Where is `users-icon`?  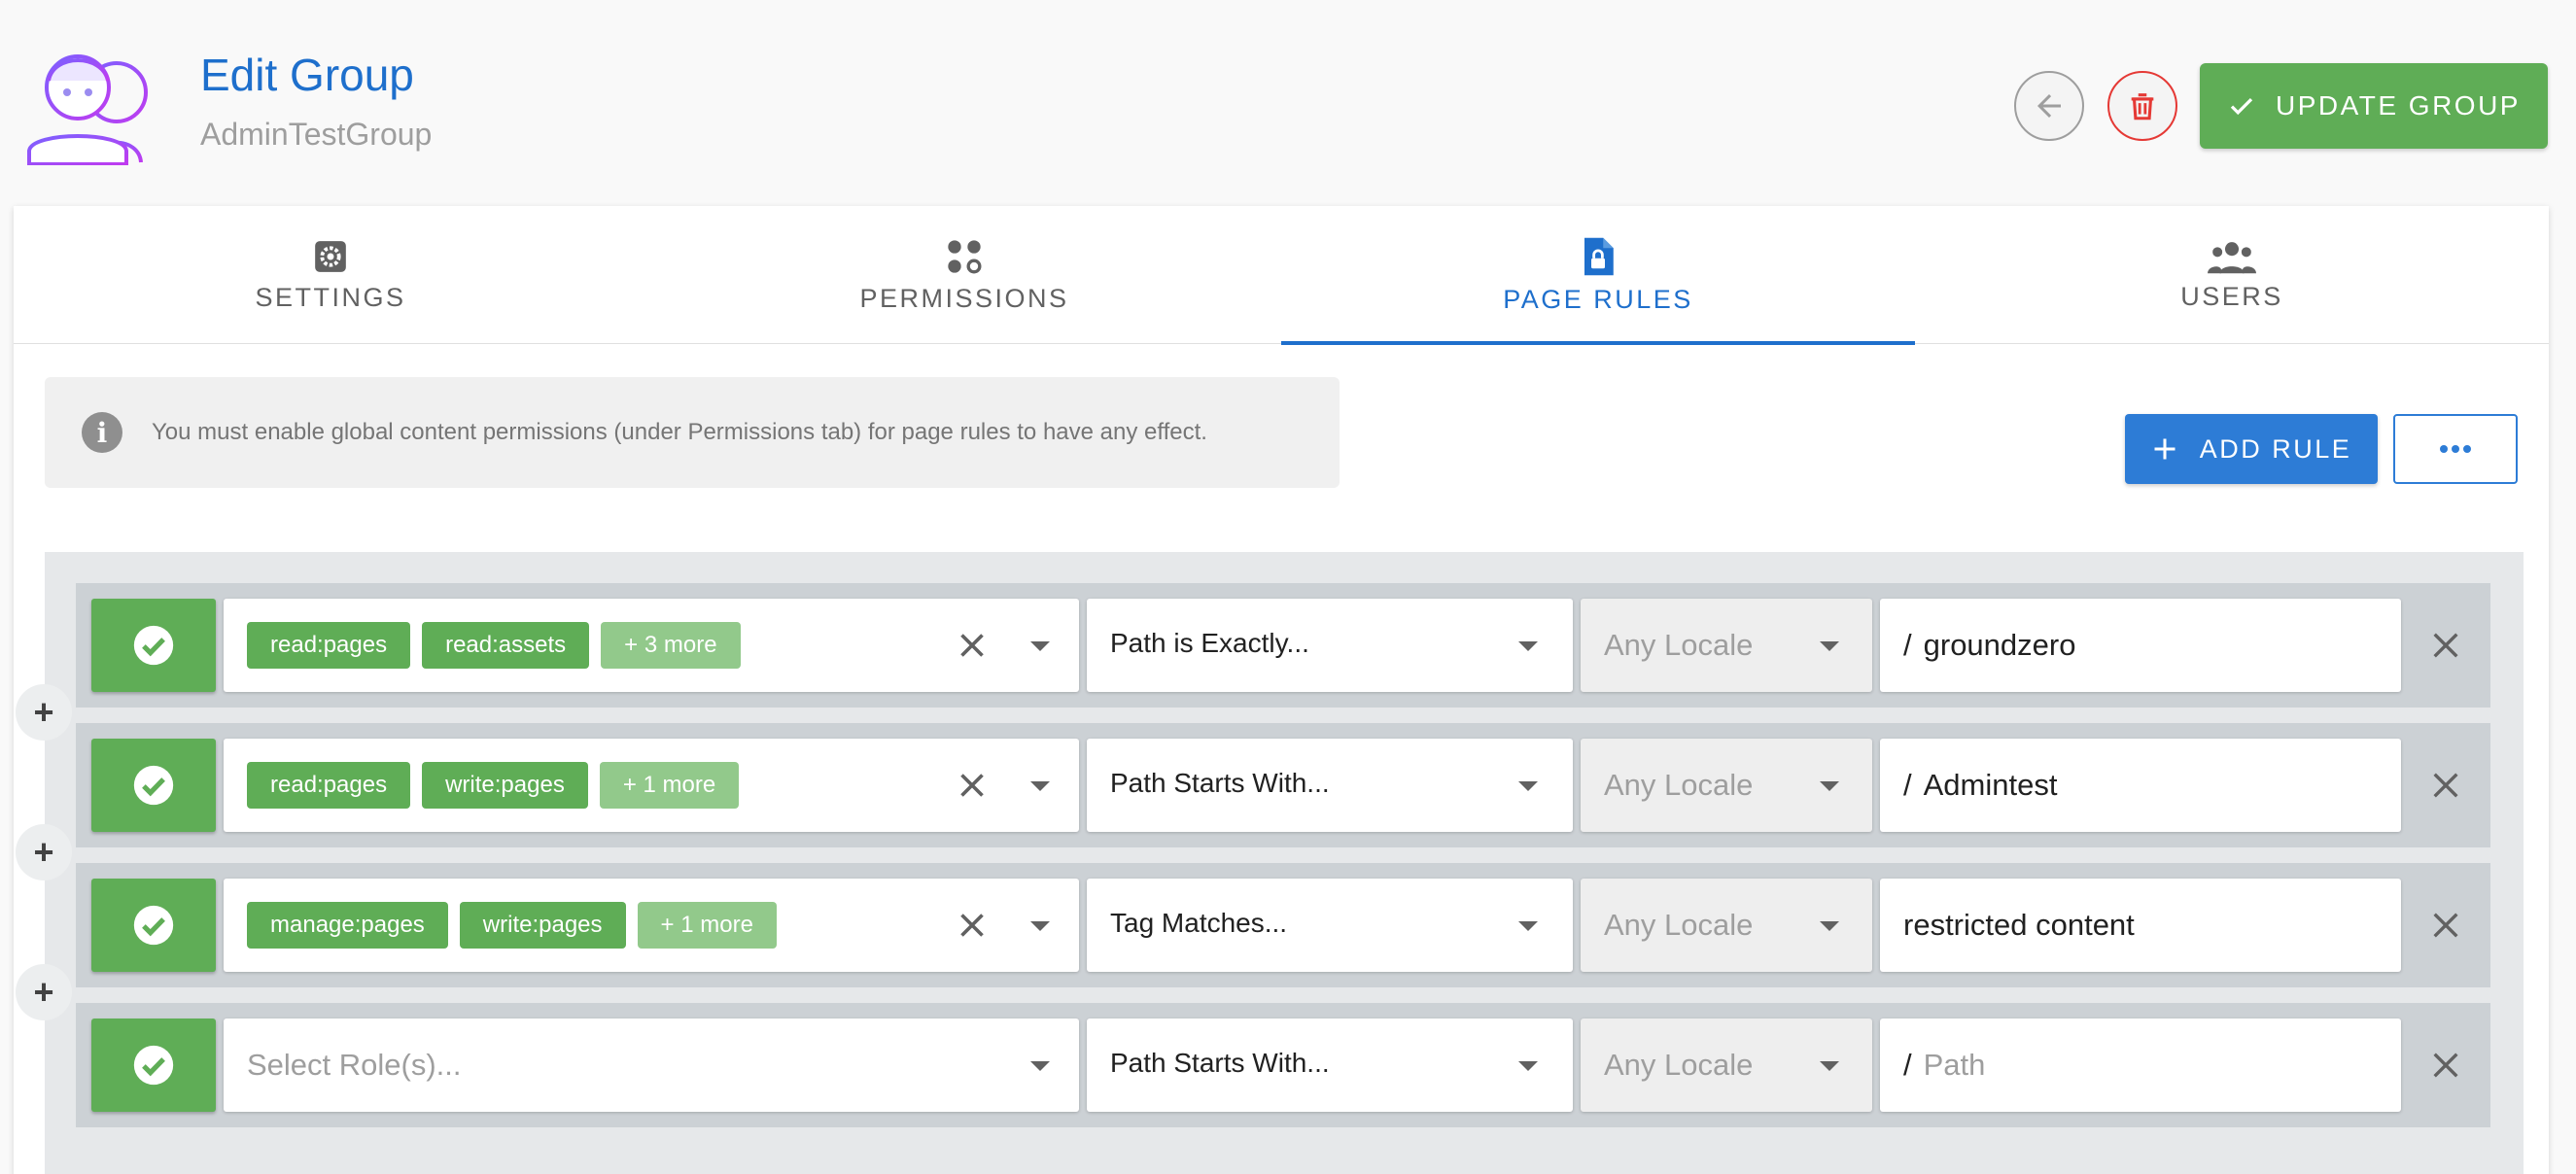 users-icon is located at coordinates (2232, 257).